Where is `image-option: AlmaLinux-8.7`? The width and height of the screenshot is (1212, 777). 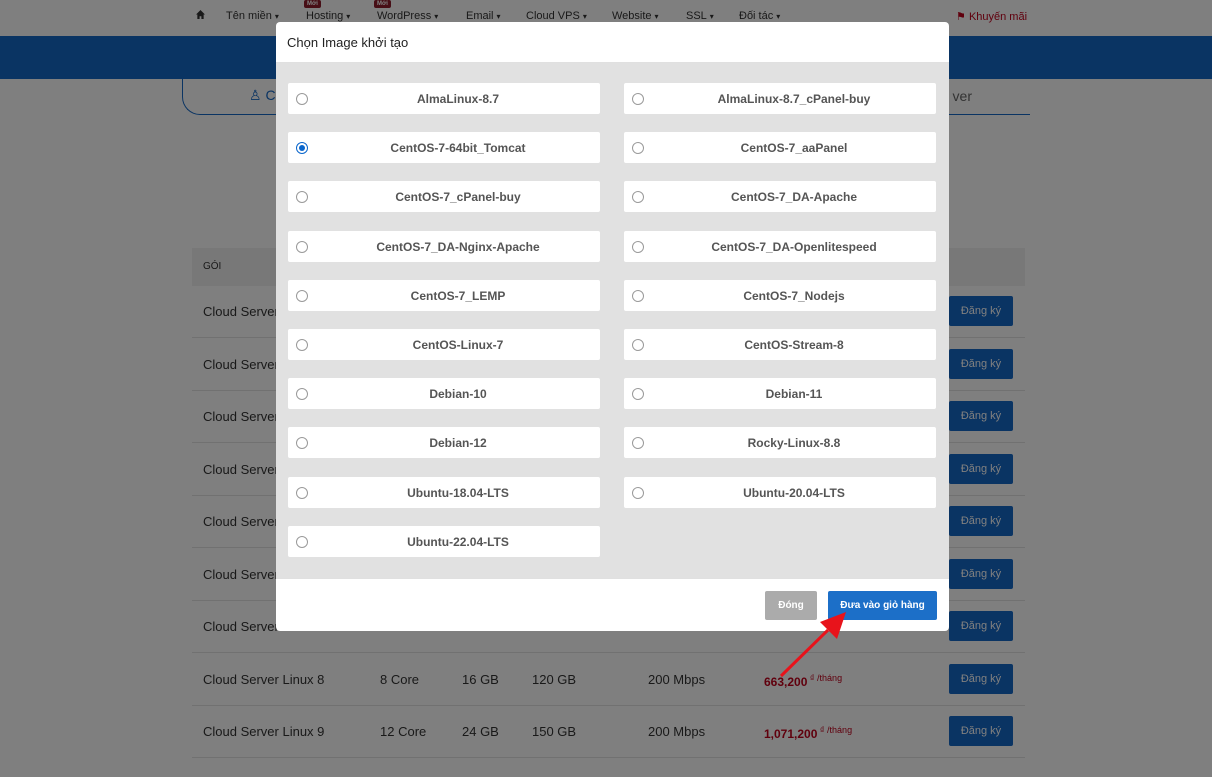
image-option: AlmaLinux-8.7 is located at coordinates (444, 98).